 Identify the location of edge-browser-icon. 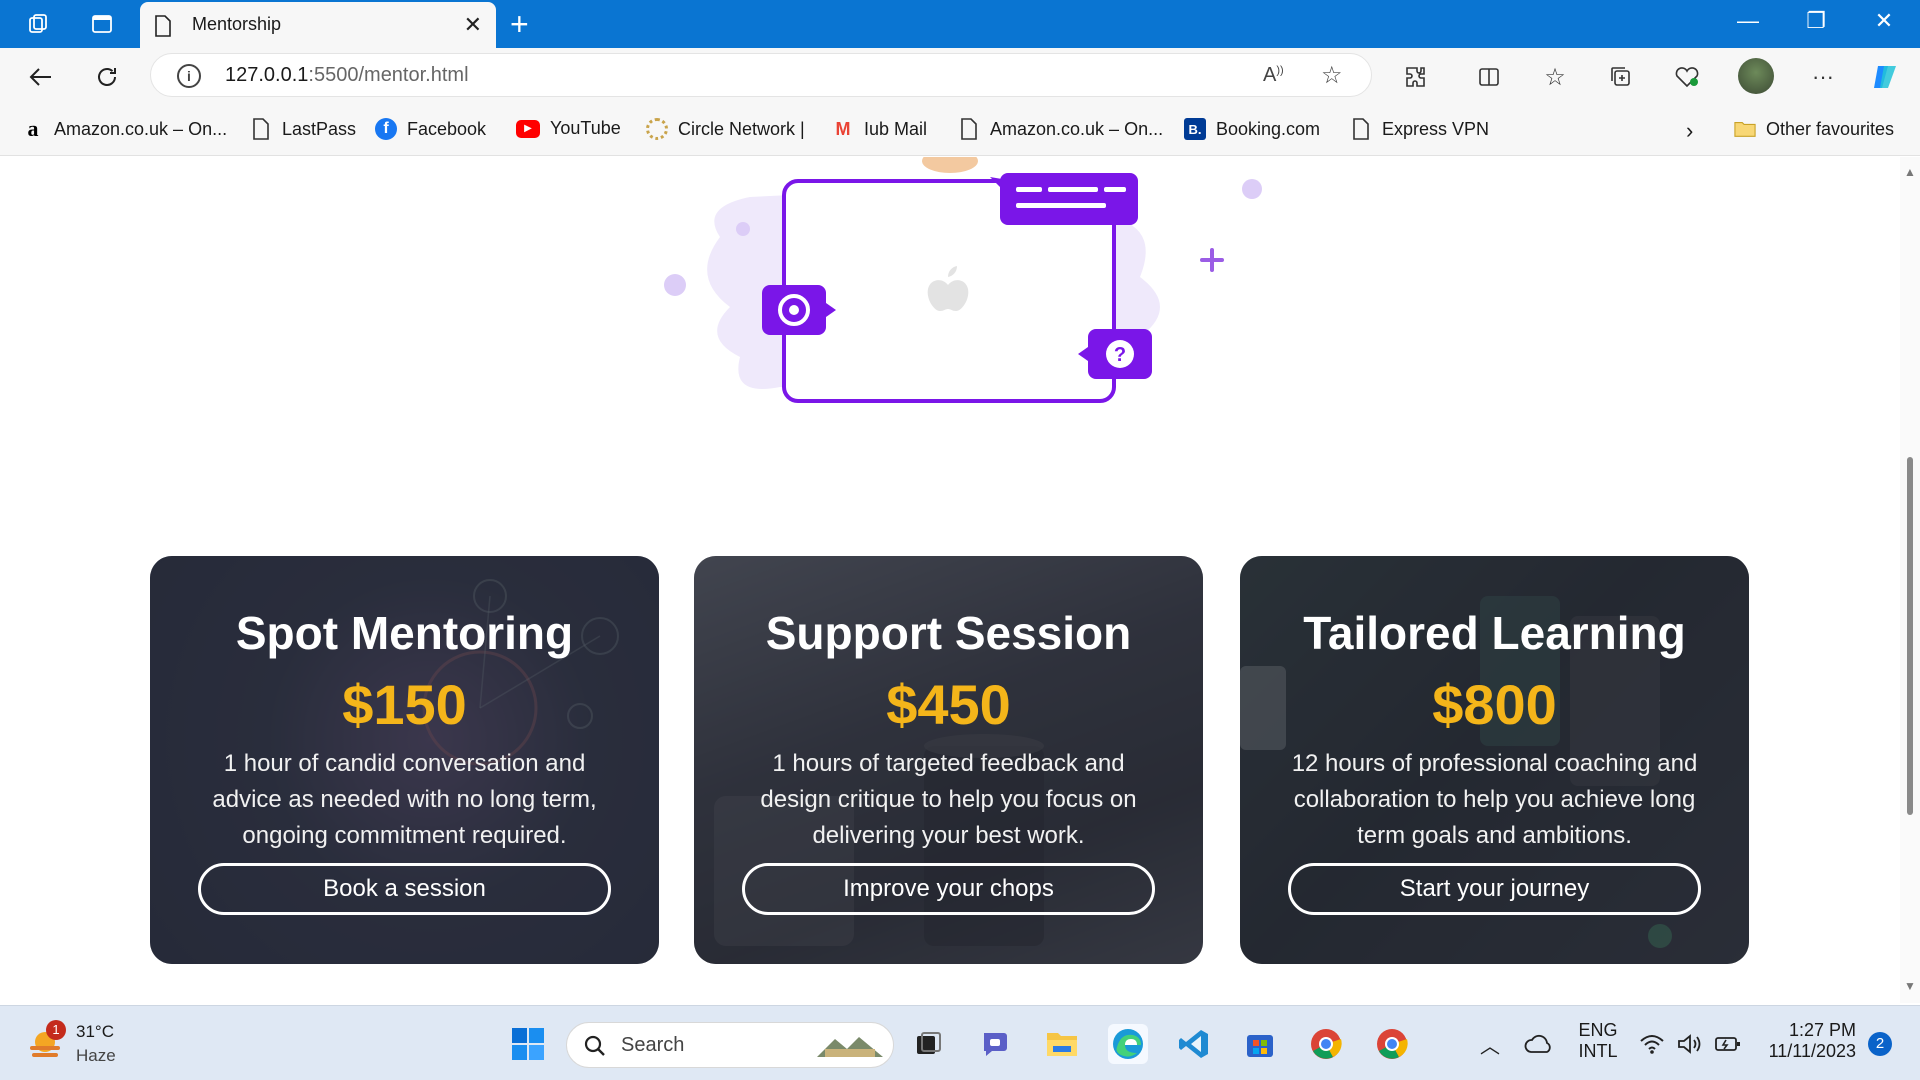
(1128, 1044).